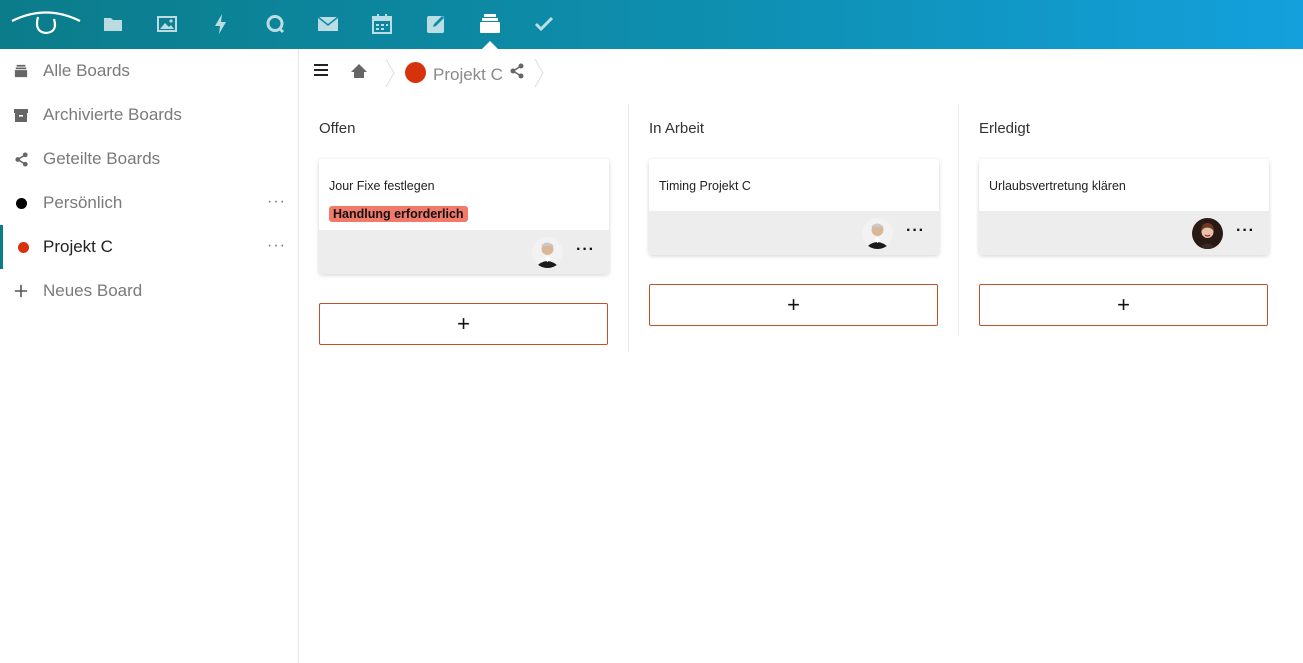  Describe the element at coordinates (321, 70) in the screenshot. I see `menu-toggle-icon` at that location.